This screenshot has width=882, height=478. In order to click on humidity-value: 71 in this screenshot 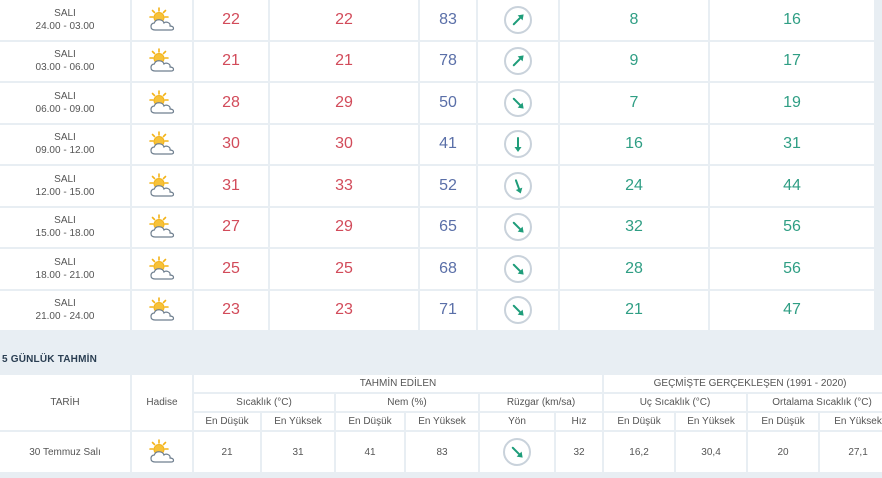, I will do `click(448, 310)`.